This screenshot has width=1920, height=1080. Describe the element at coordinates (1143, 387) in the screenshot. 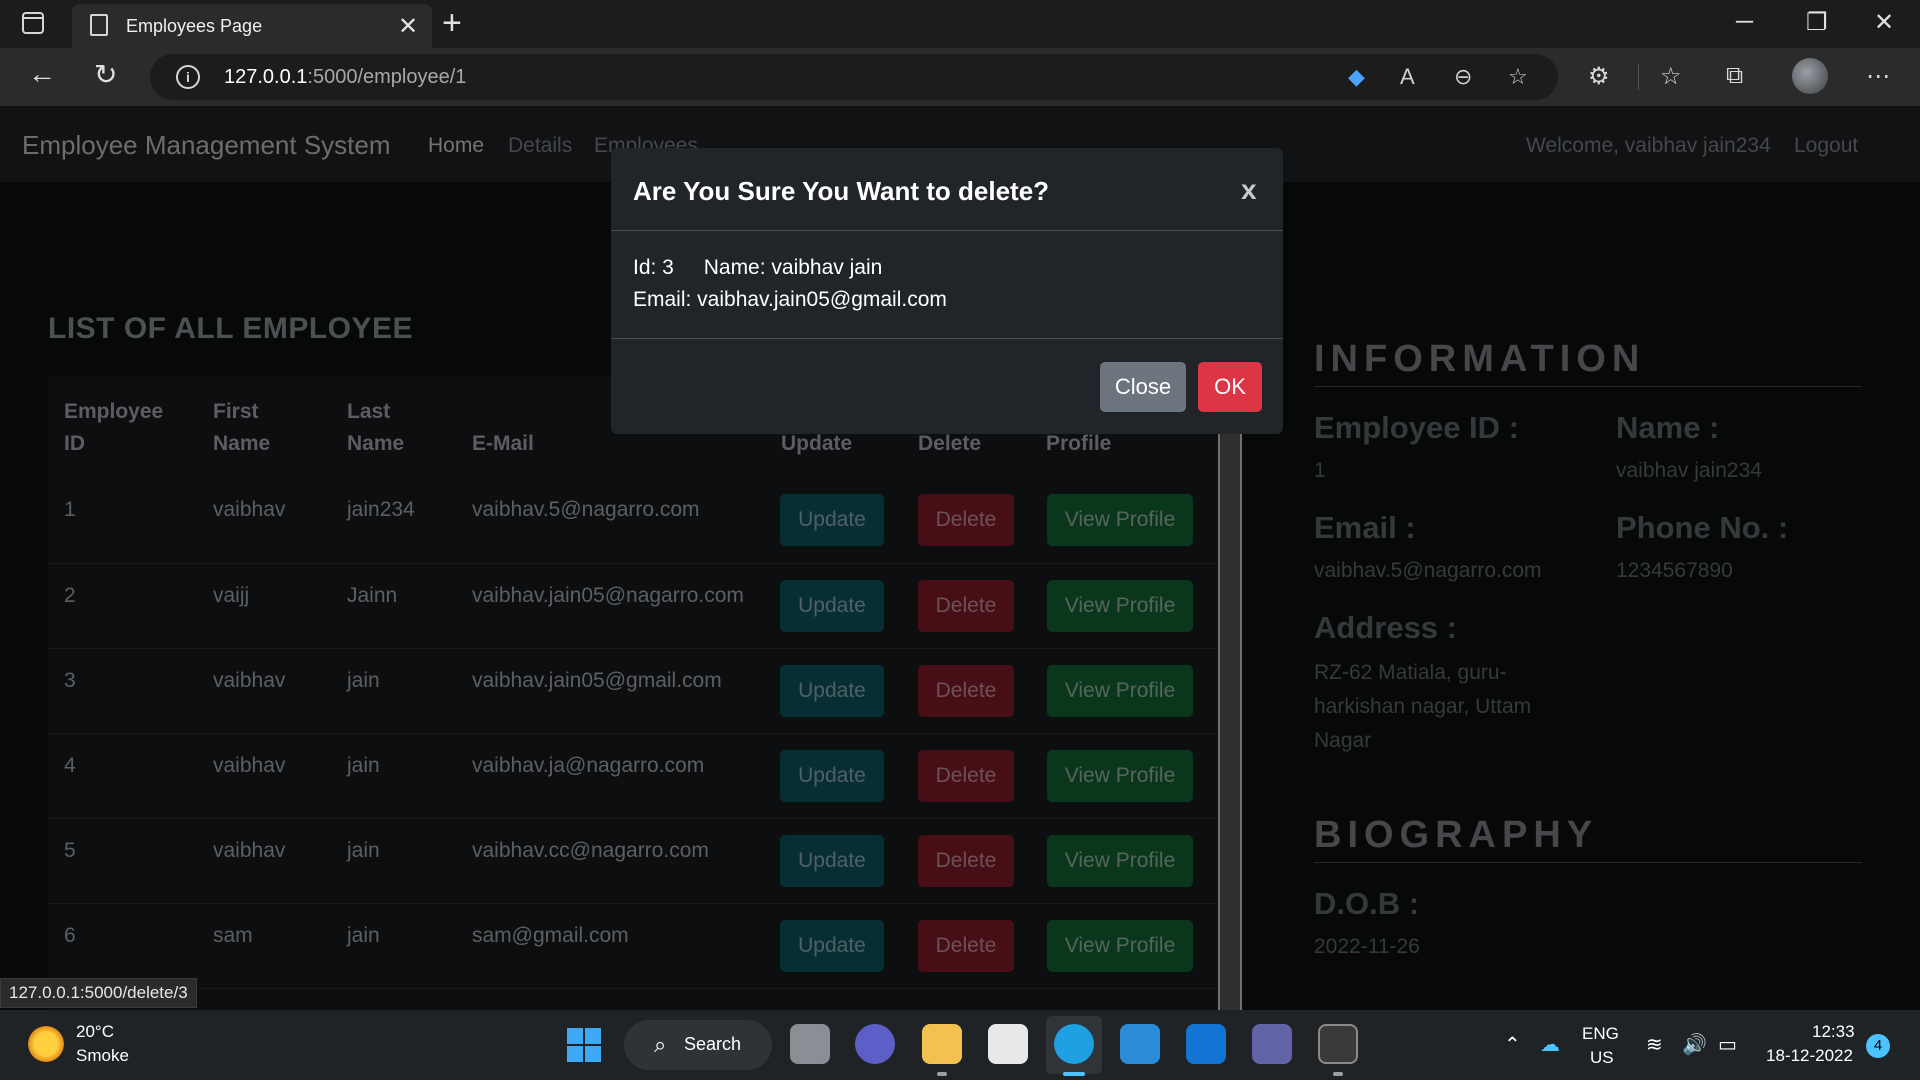

I see `close-button: Close` at that location.